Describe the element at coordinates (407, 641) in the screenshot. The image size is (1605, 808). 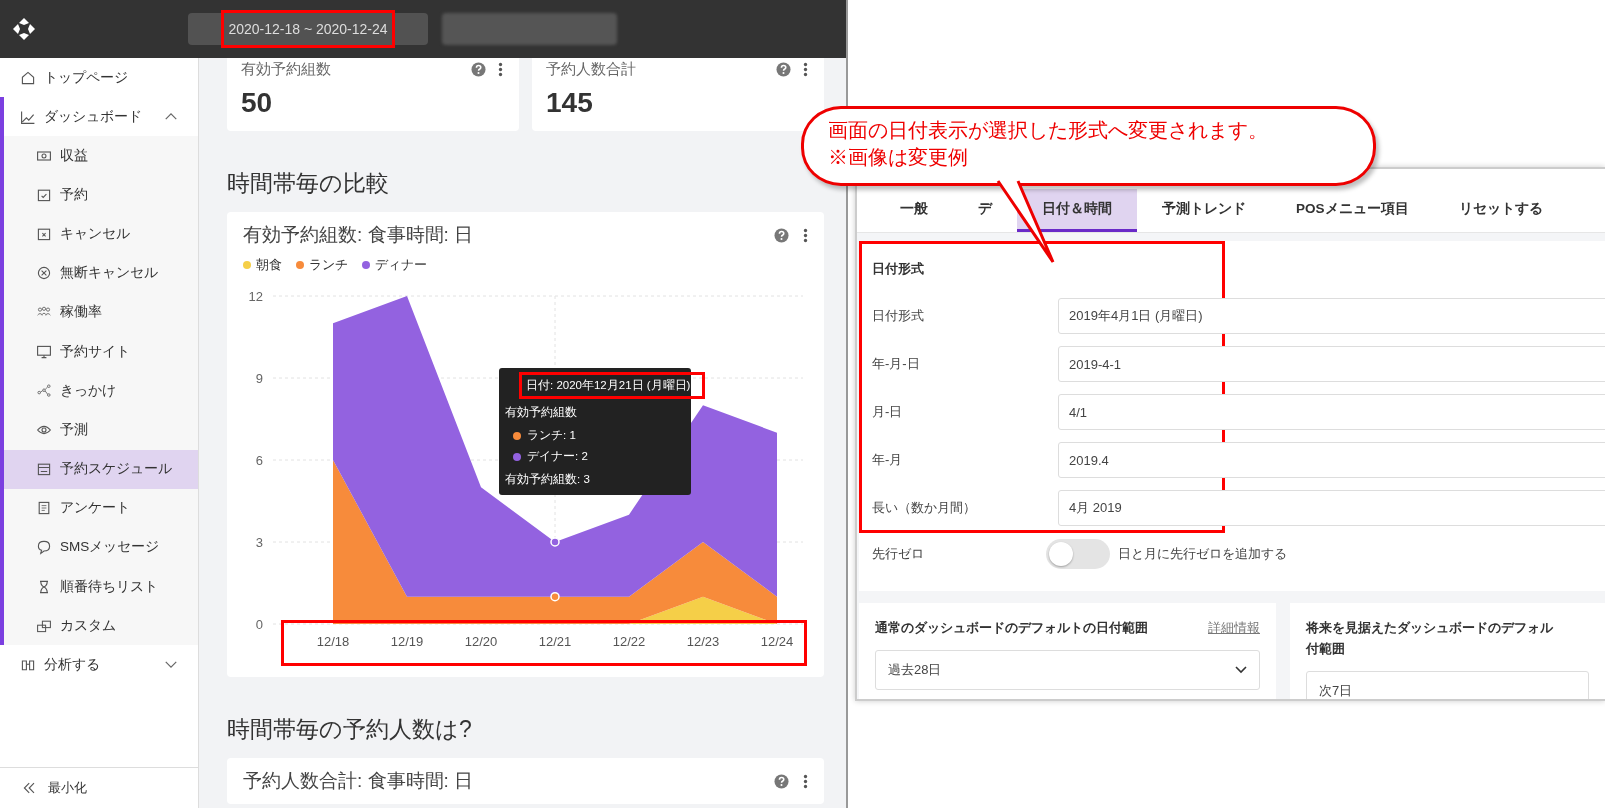
I see `x-tick-label: 12/19` at that location.